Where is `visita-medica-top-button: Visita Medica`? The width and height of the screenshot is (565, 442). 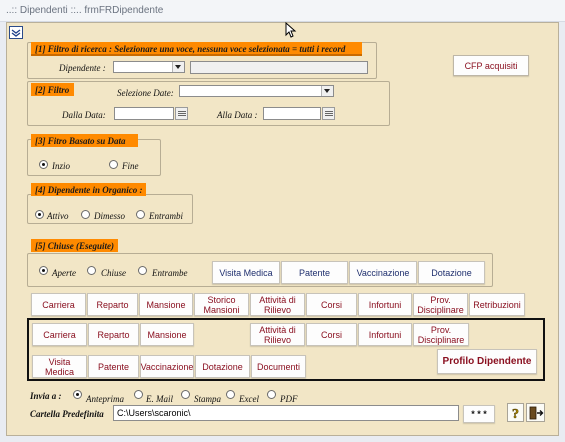
visita-medica-top-button: Visita Medica is located at coordinates (246, 272).